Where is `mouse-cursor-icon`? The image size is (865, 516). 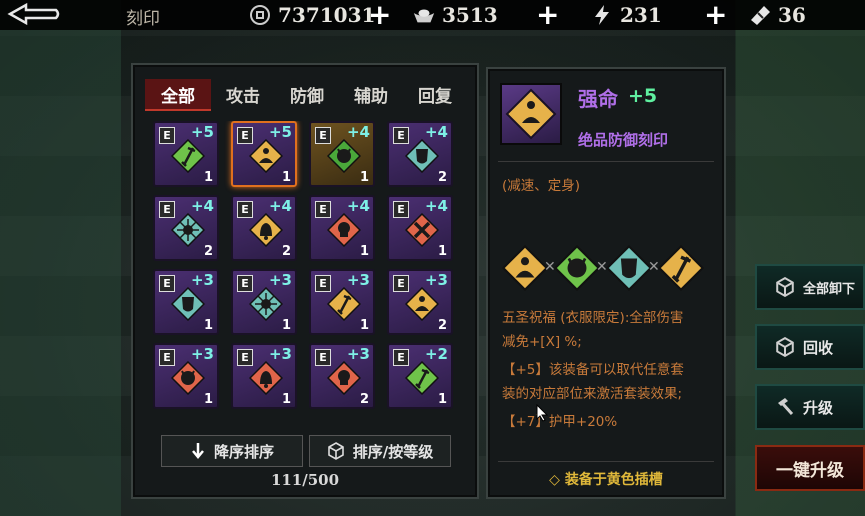 mouse-cursor-icon is located at coordinates (542, 413).